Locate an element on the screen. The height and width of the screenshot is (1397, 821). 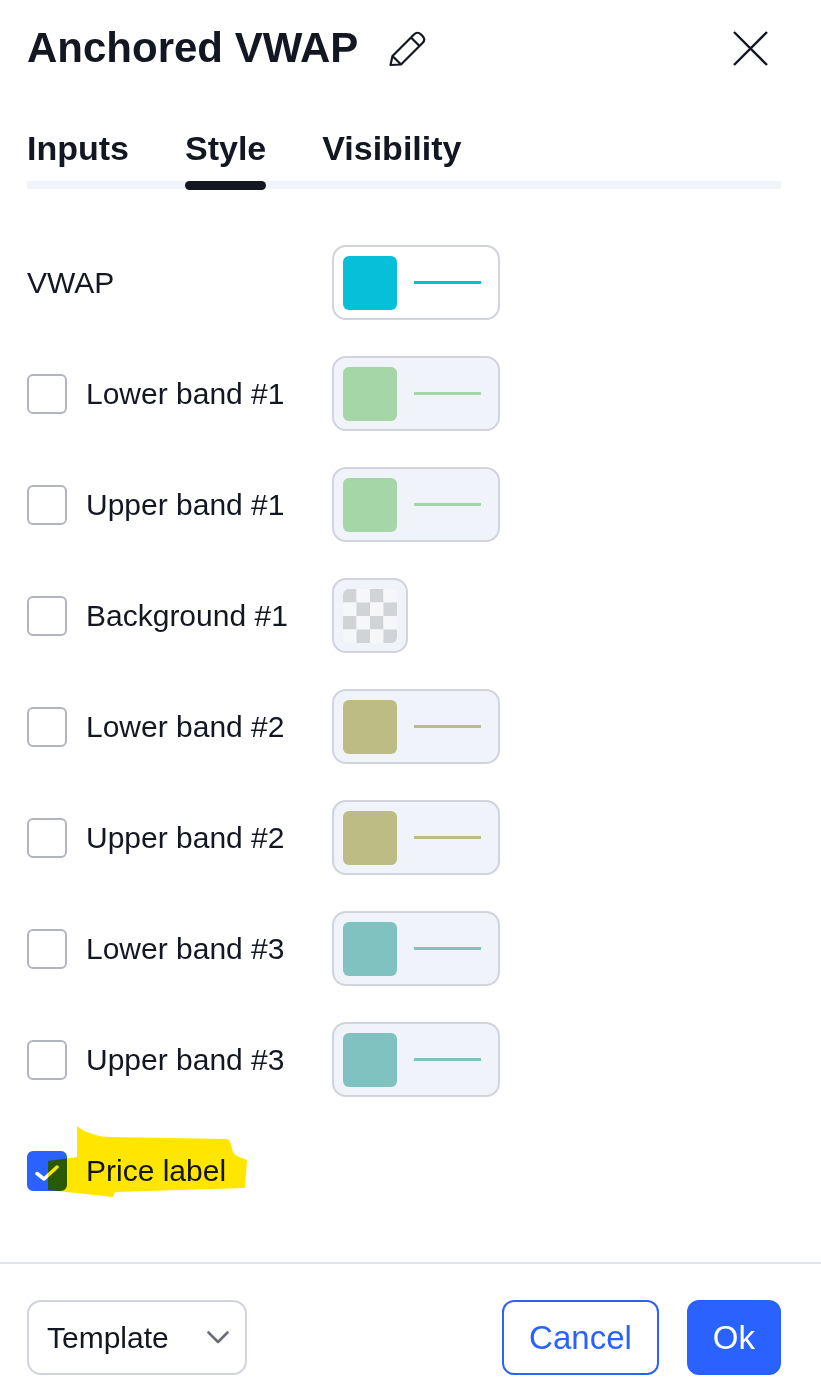
setting-label: Upper band #3 is located at coordinates (185, 1059).